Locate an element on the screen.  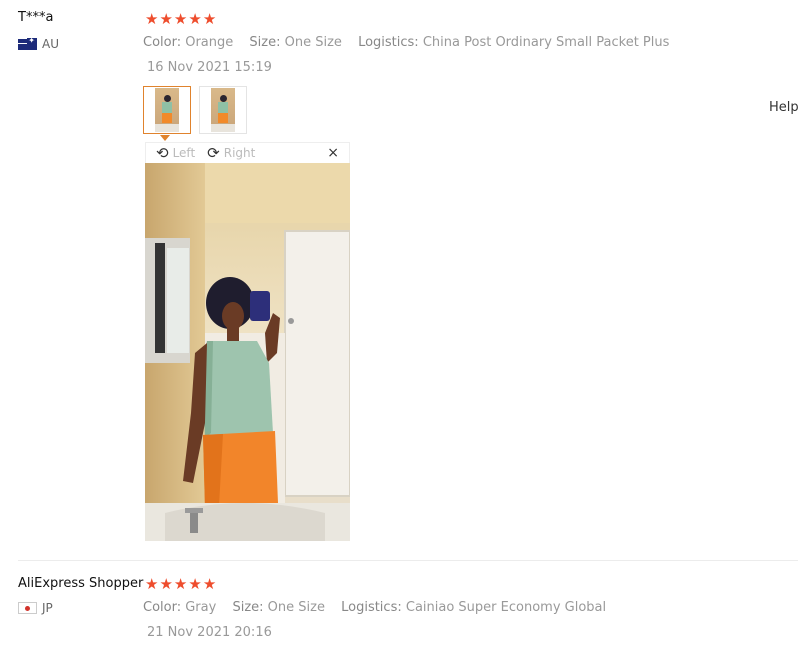
rotate-left-button: ⟲ Left is located at coordinates (176, 152).